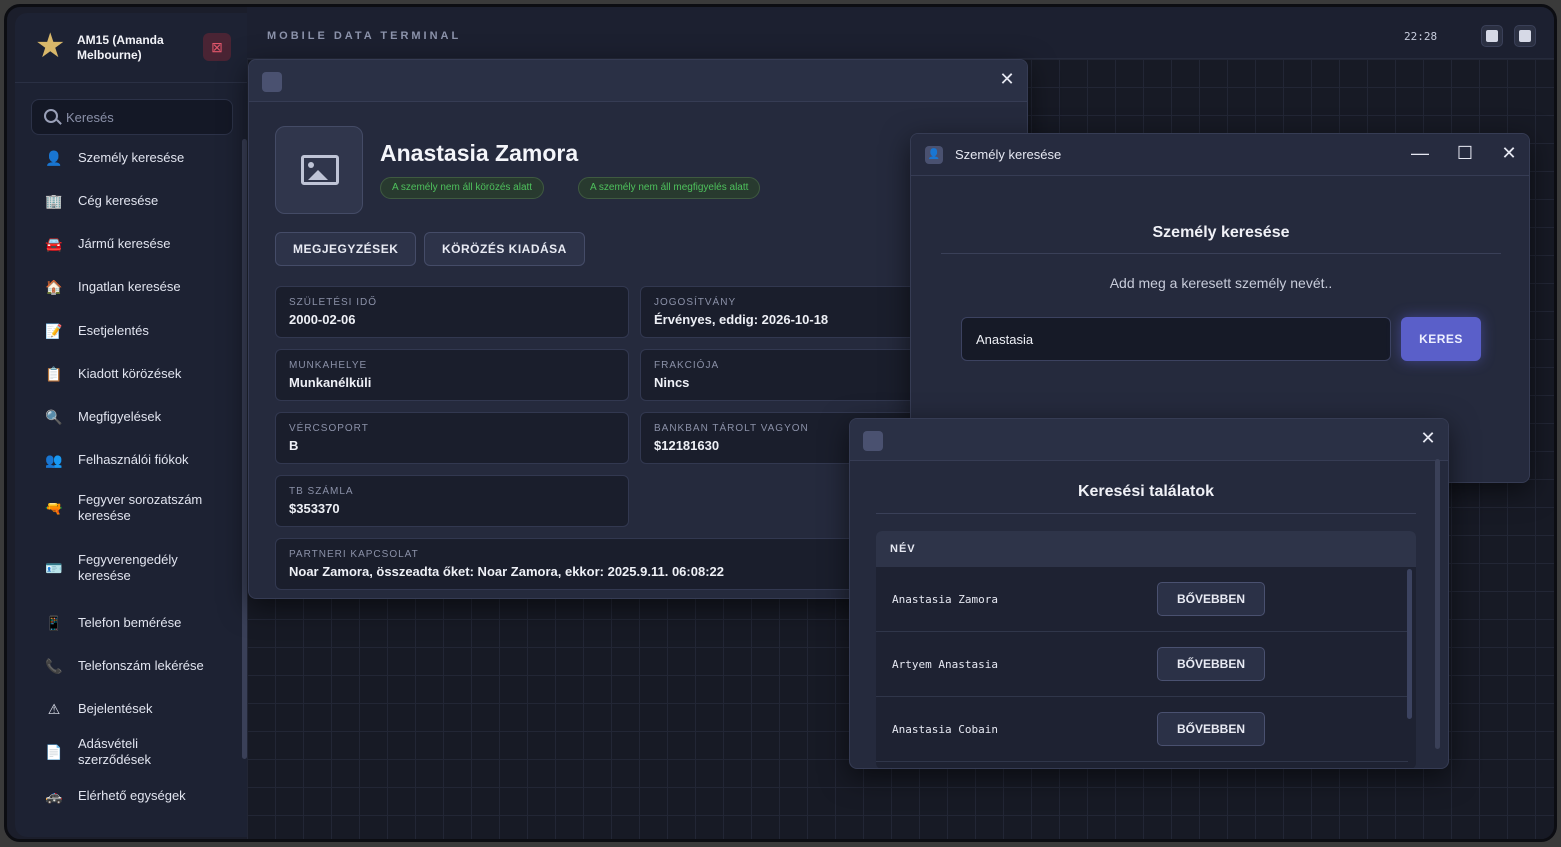  I want to click on profile-photo, so click(319, 170).